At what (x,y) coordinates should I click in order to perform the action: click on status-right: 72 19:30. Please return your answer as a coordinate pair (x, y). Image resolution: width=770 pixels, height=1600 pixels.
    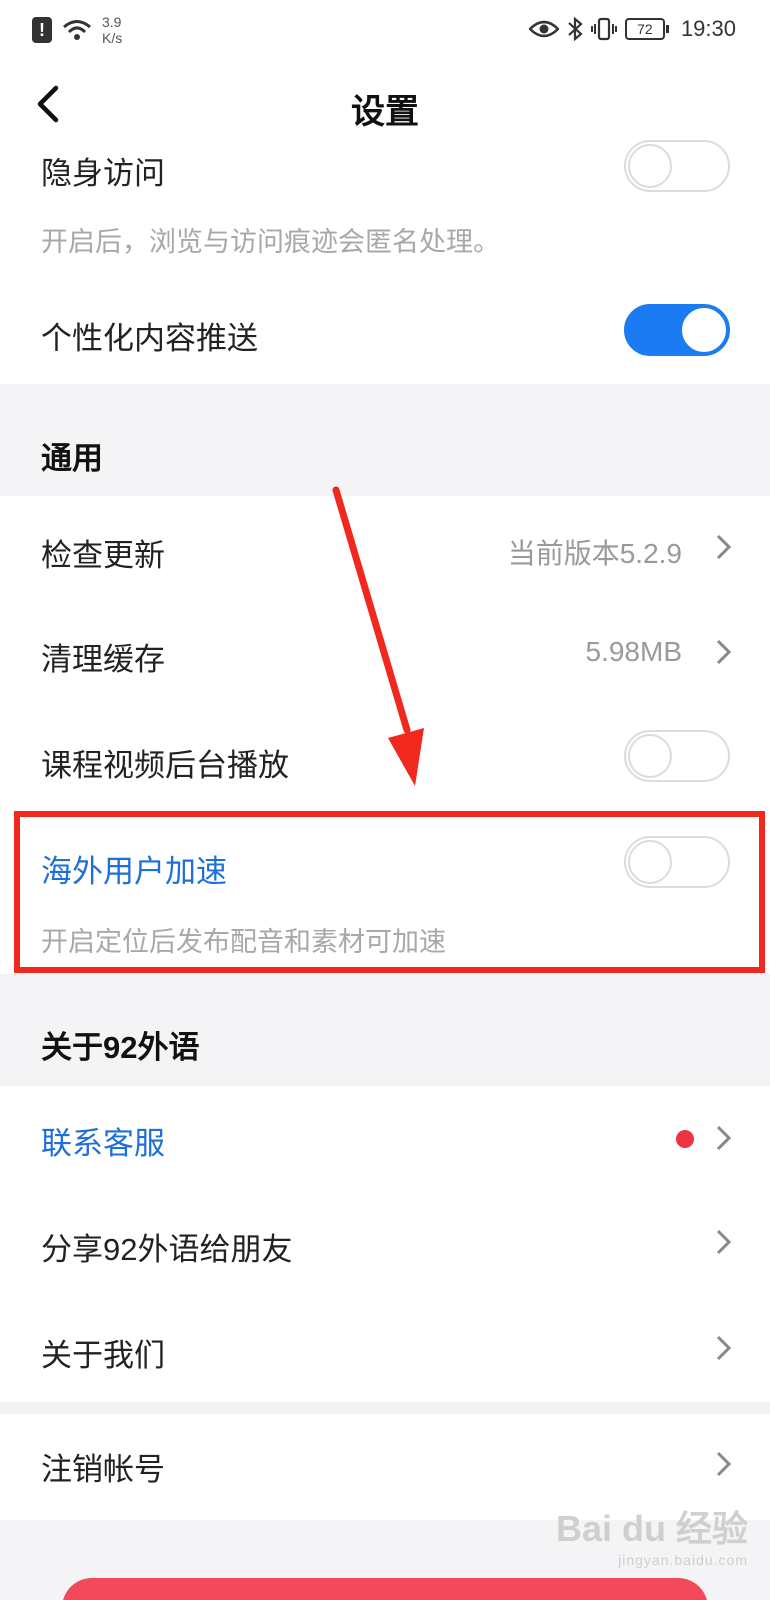
    Looking at the image, I should click on (632, 29).